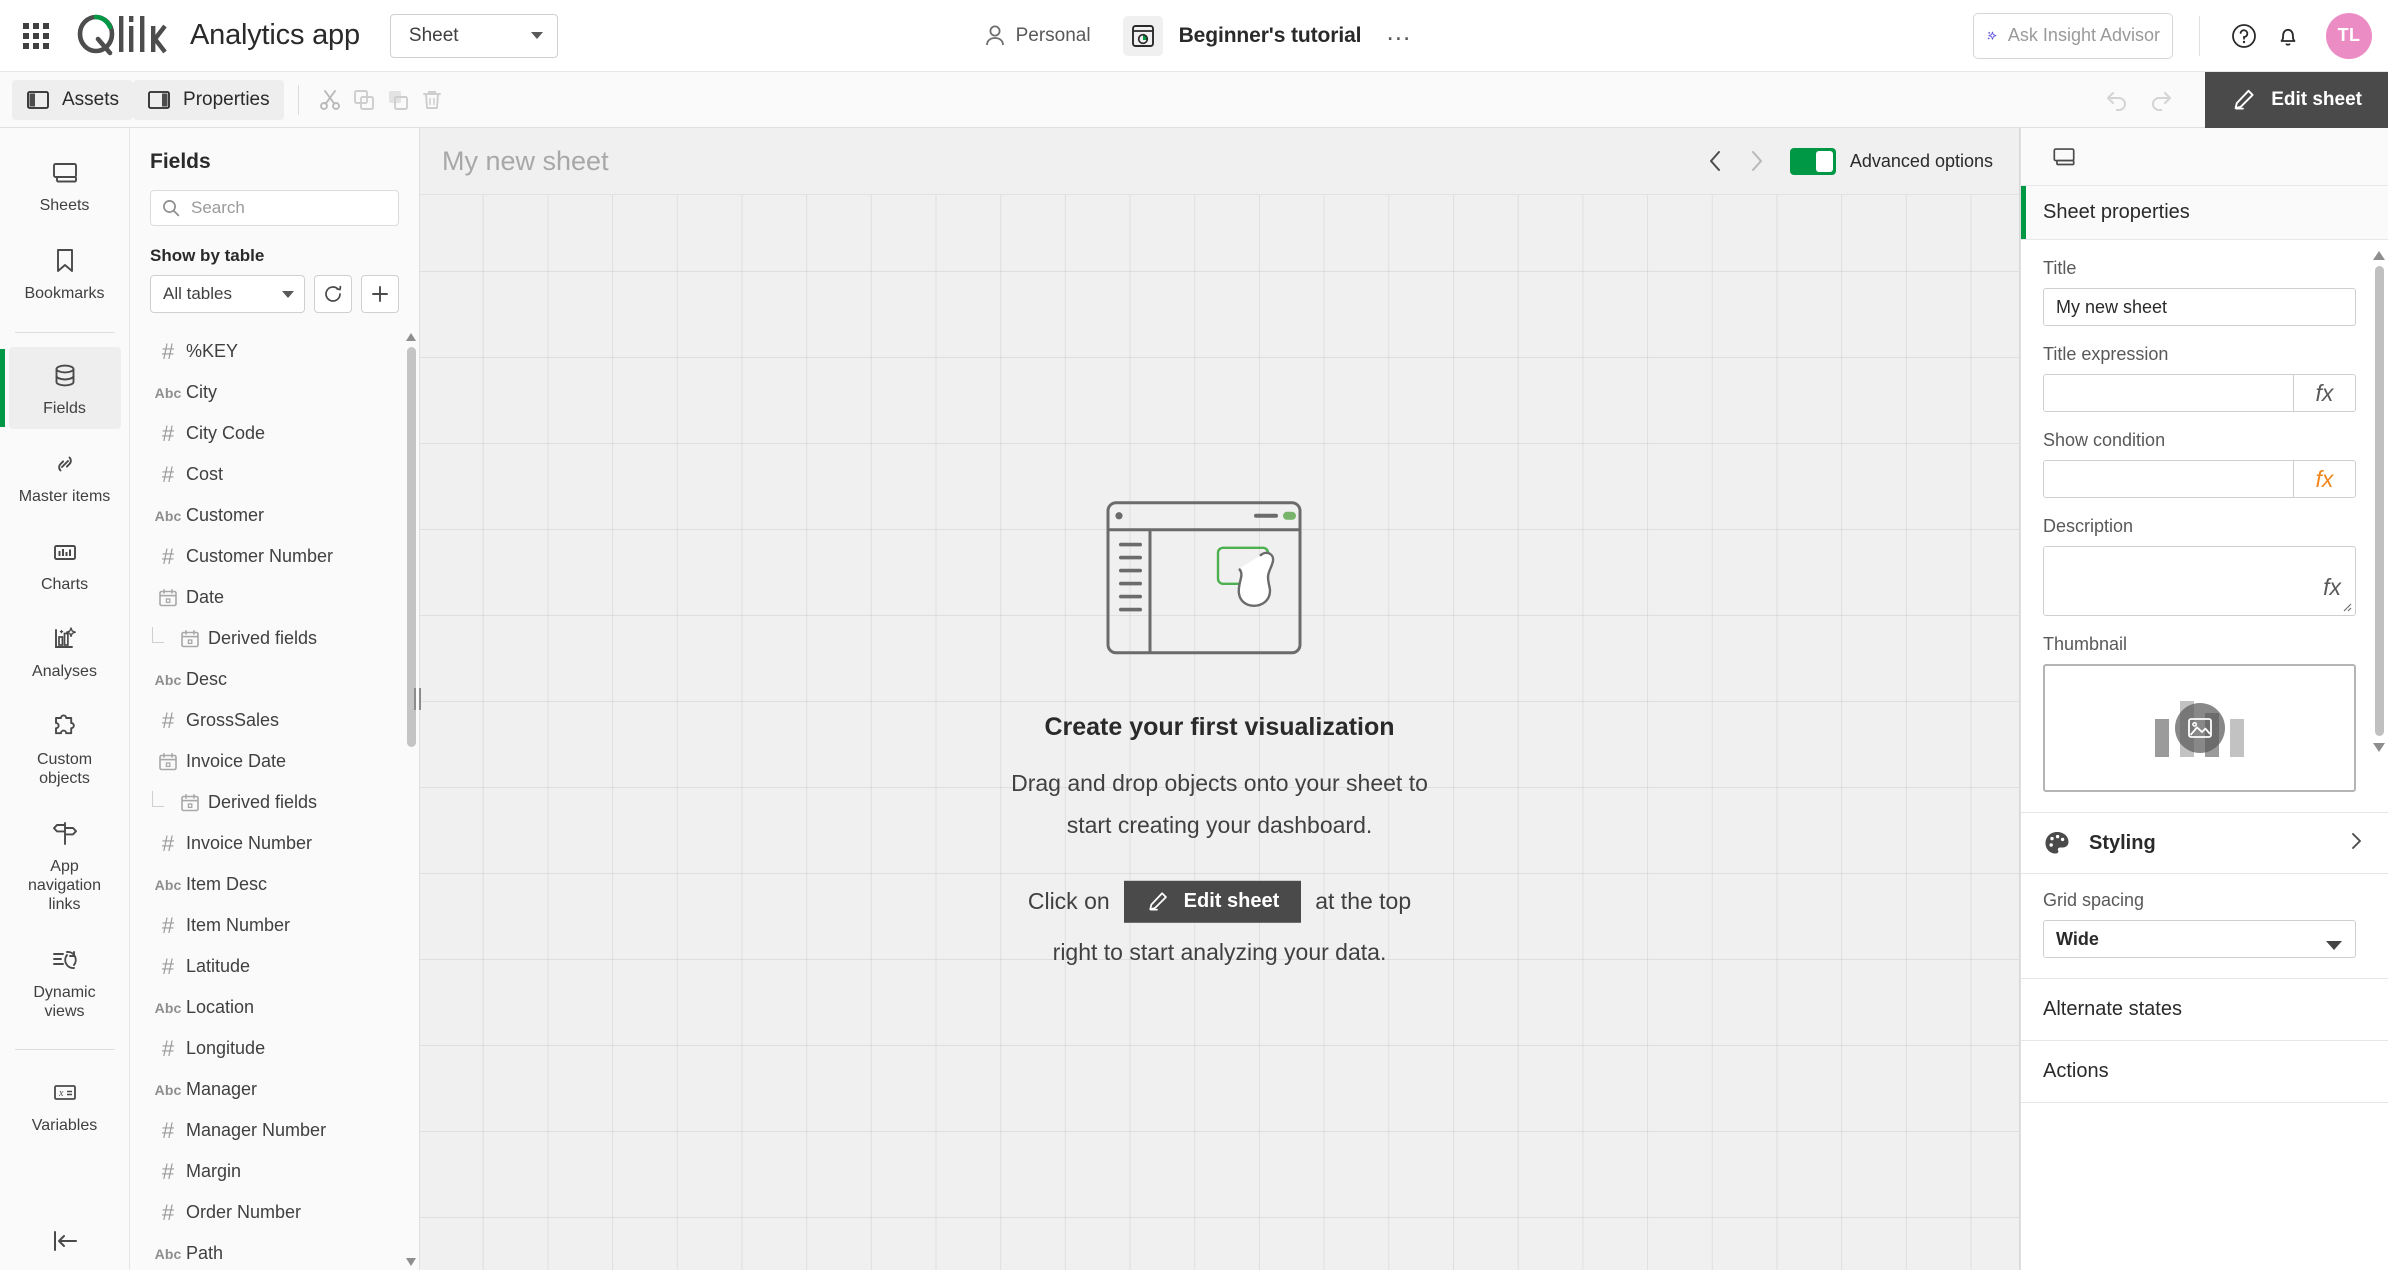 The width and height of the screenshot is (2388, 1270). Describe the element at coordinates (274, 966) in the screenshot. I see `field-item: # Latitude` at that location.